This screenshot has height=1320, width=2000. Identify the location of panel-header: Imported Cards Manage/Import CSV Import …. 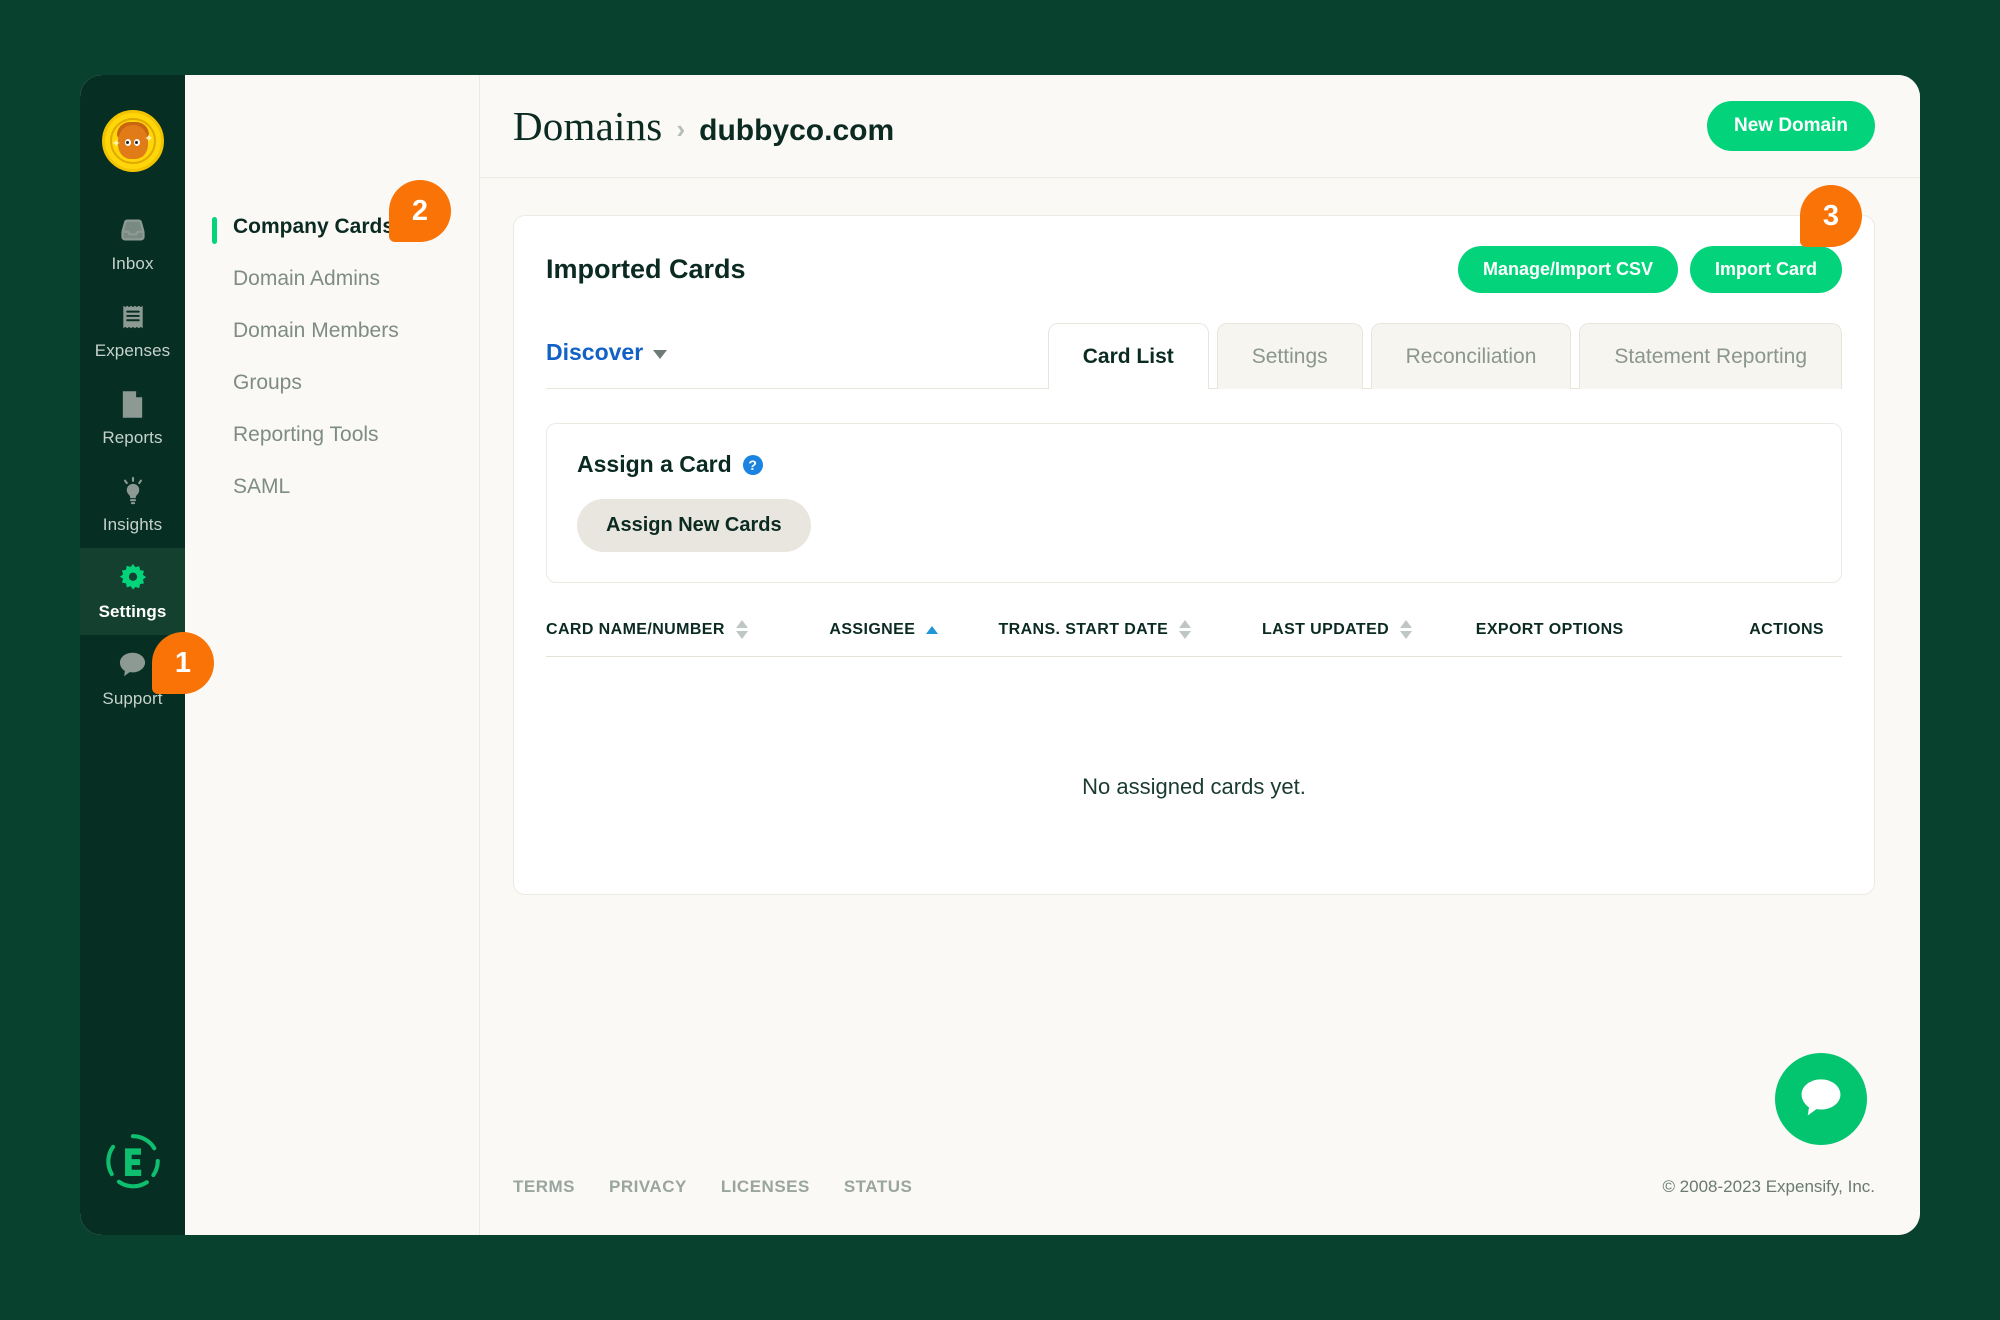
(1194, 269).